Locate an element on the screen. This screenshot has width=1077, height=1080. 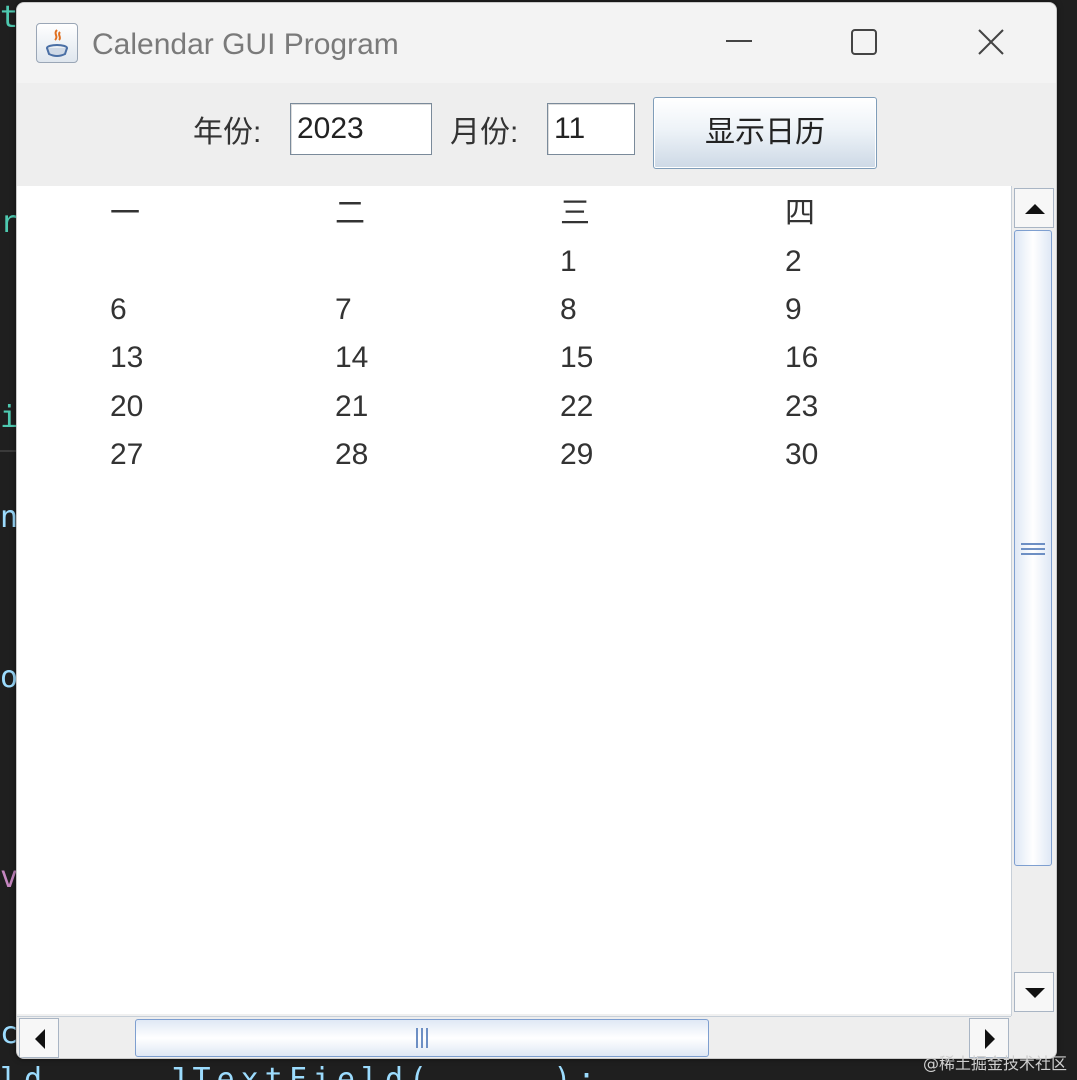
maximize-icon is located at coordinates (864, 42).